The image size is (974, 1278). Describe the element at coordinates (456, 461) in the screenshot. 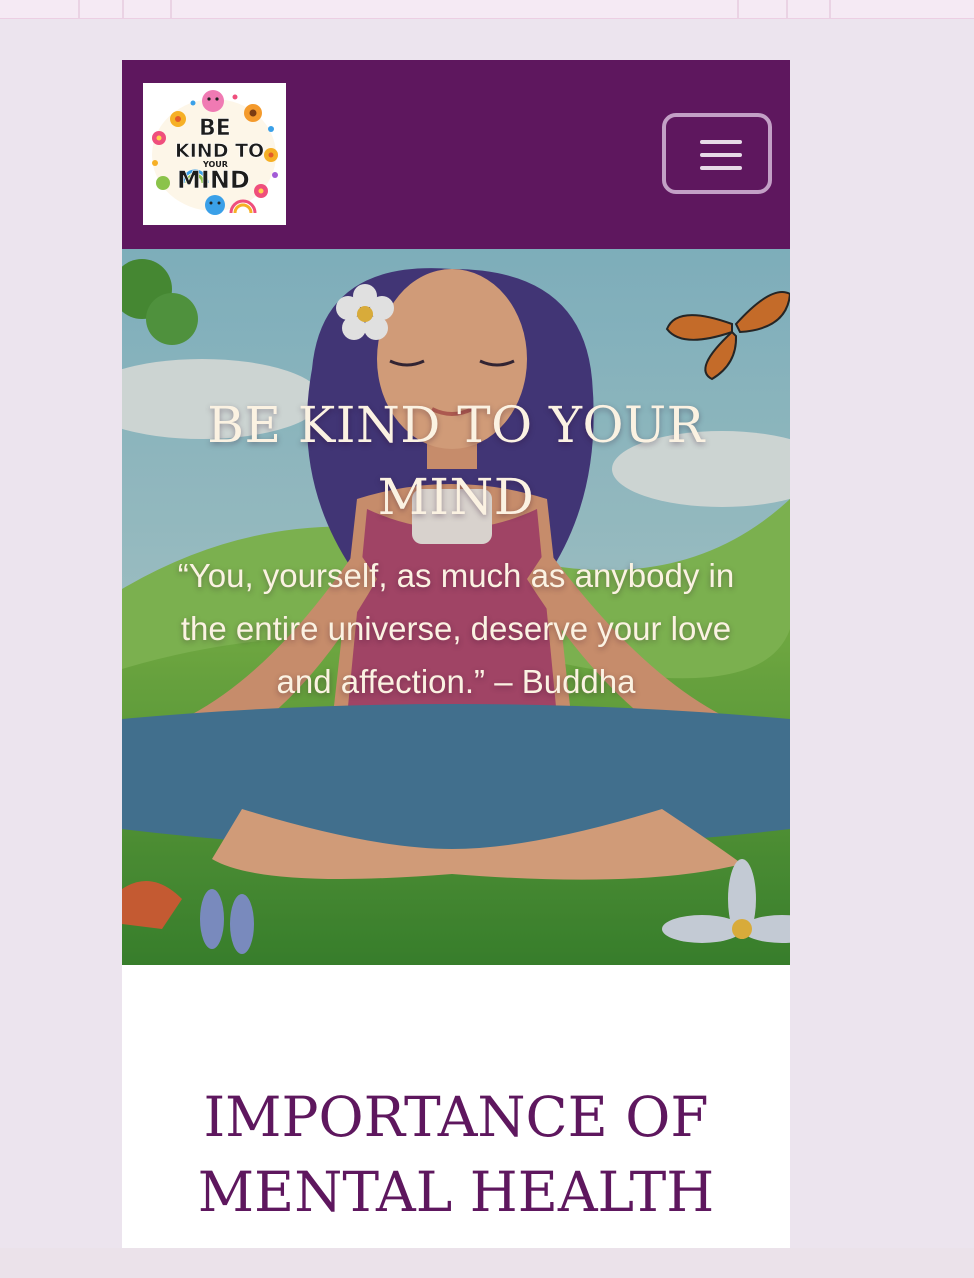

I see `hero-title: BE KIND TO YOUR MIND` at that location.